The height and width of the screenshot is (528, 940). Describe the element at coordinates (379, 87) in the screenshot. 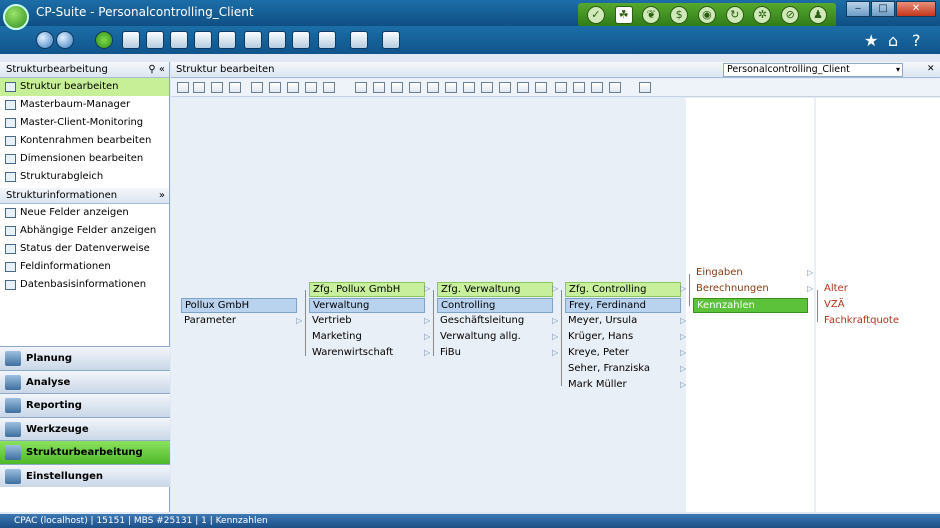

I see `formula-icon` at that location.